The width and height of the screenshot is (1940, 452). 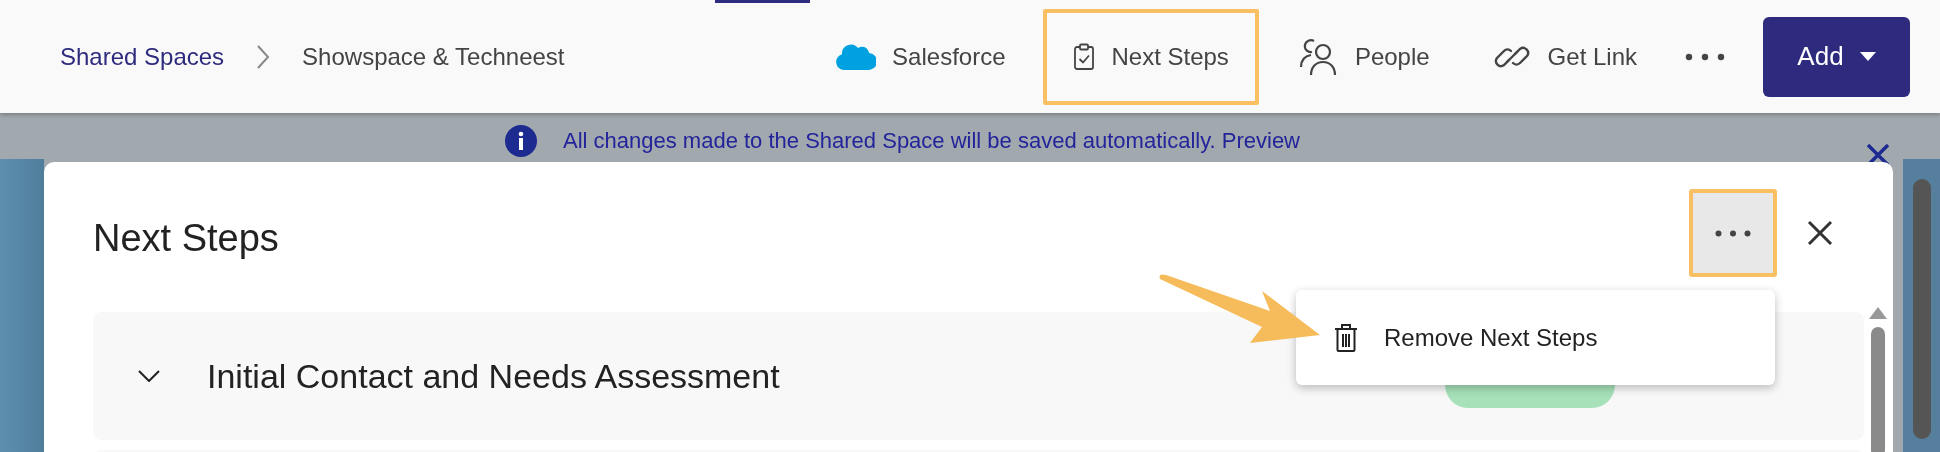 I want to click on dialog-title: Next Steps, so click(x=186, y=238).